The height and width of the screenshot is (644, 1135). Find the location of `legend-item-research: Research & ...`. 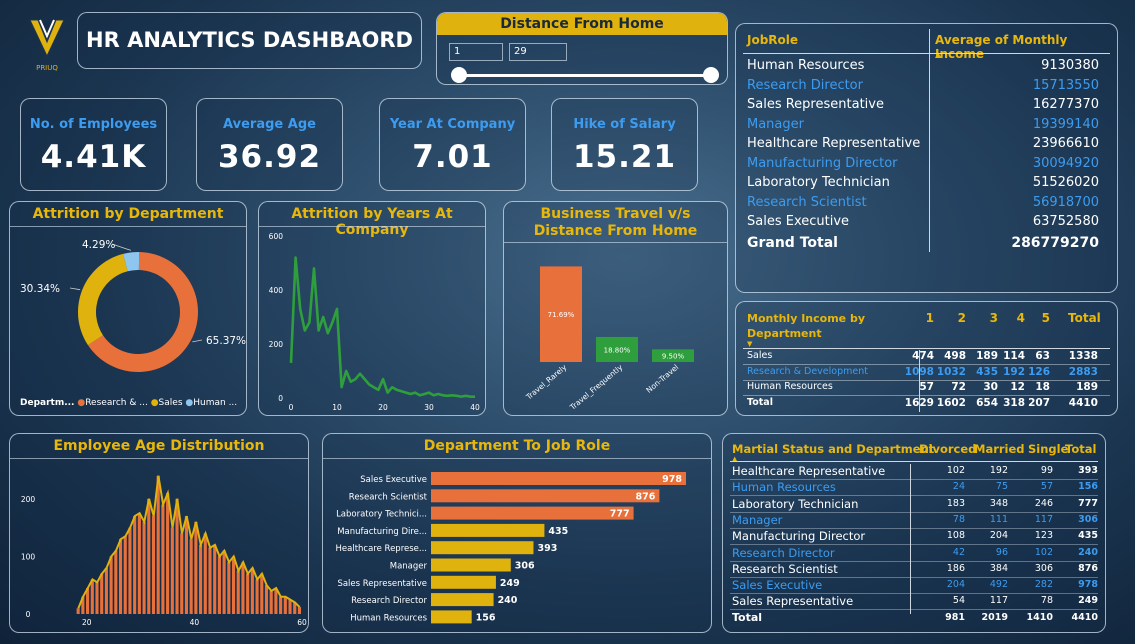

legend-item-research: Research & ... is located at coordinates (116, 403).